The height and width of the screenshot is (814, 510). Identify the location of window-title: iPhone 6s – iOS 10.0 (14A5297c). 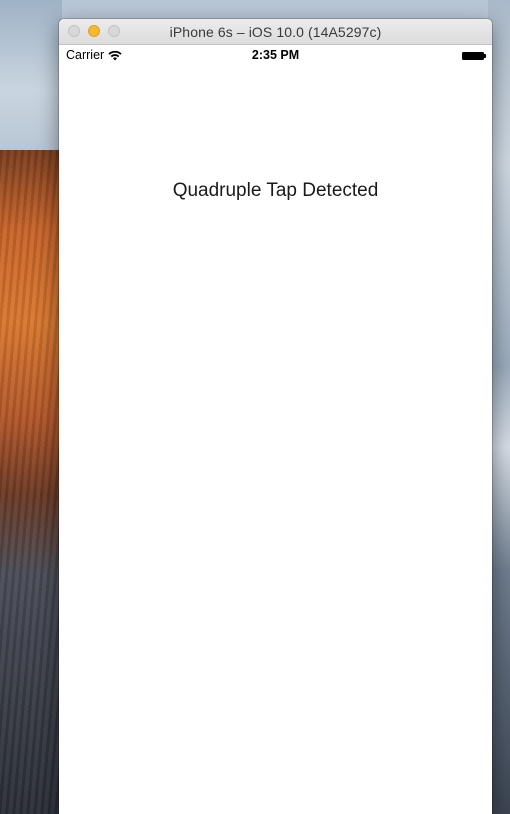
(275, 31).